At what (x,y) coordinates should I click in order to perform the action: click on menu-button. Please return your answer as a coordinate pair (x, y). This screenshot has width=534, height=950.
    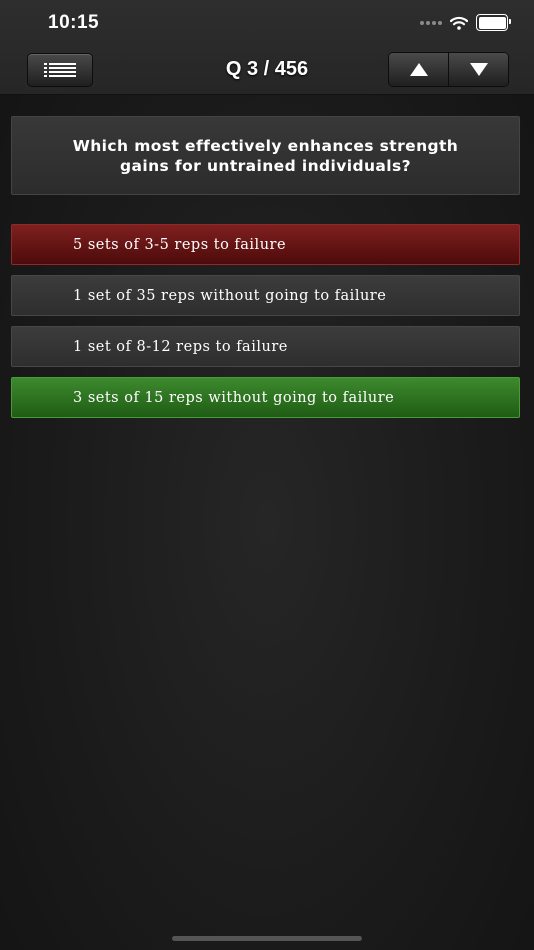
    Looking at the image, I should click on (60, 70).